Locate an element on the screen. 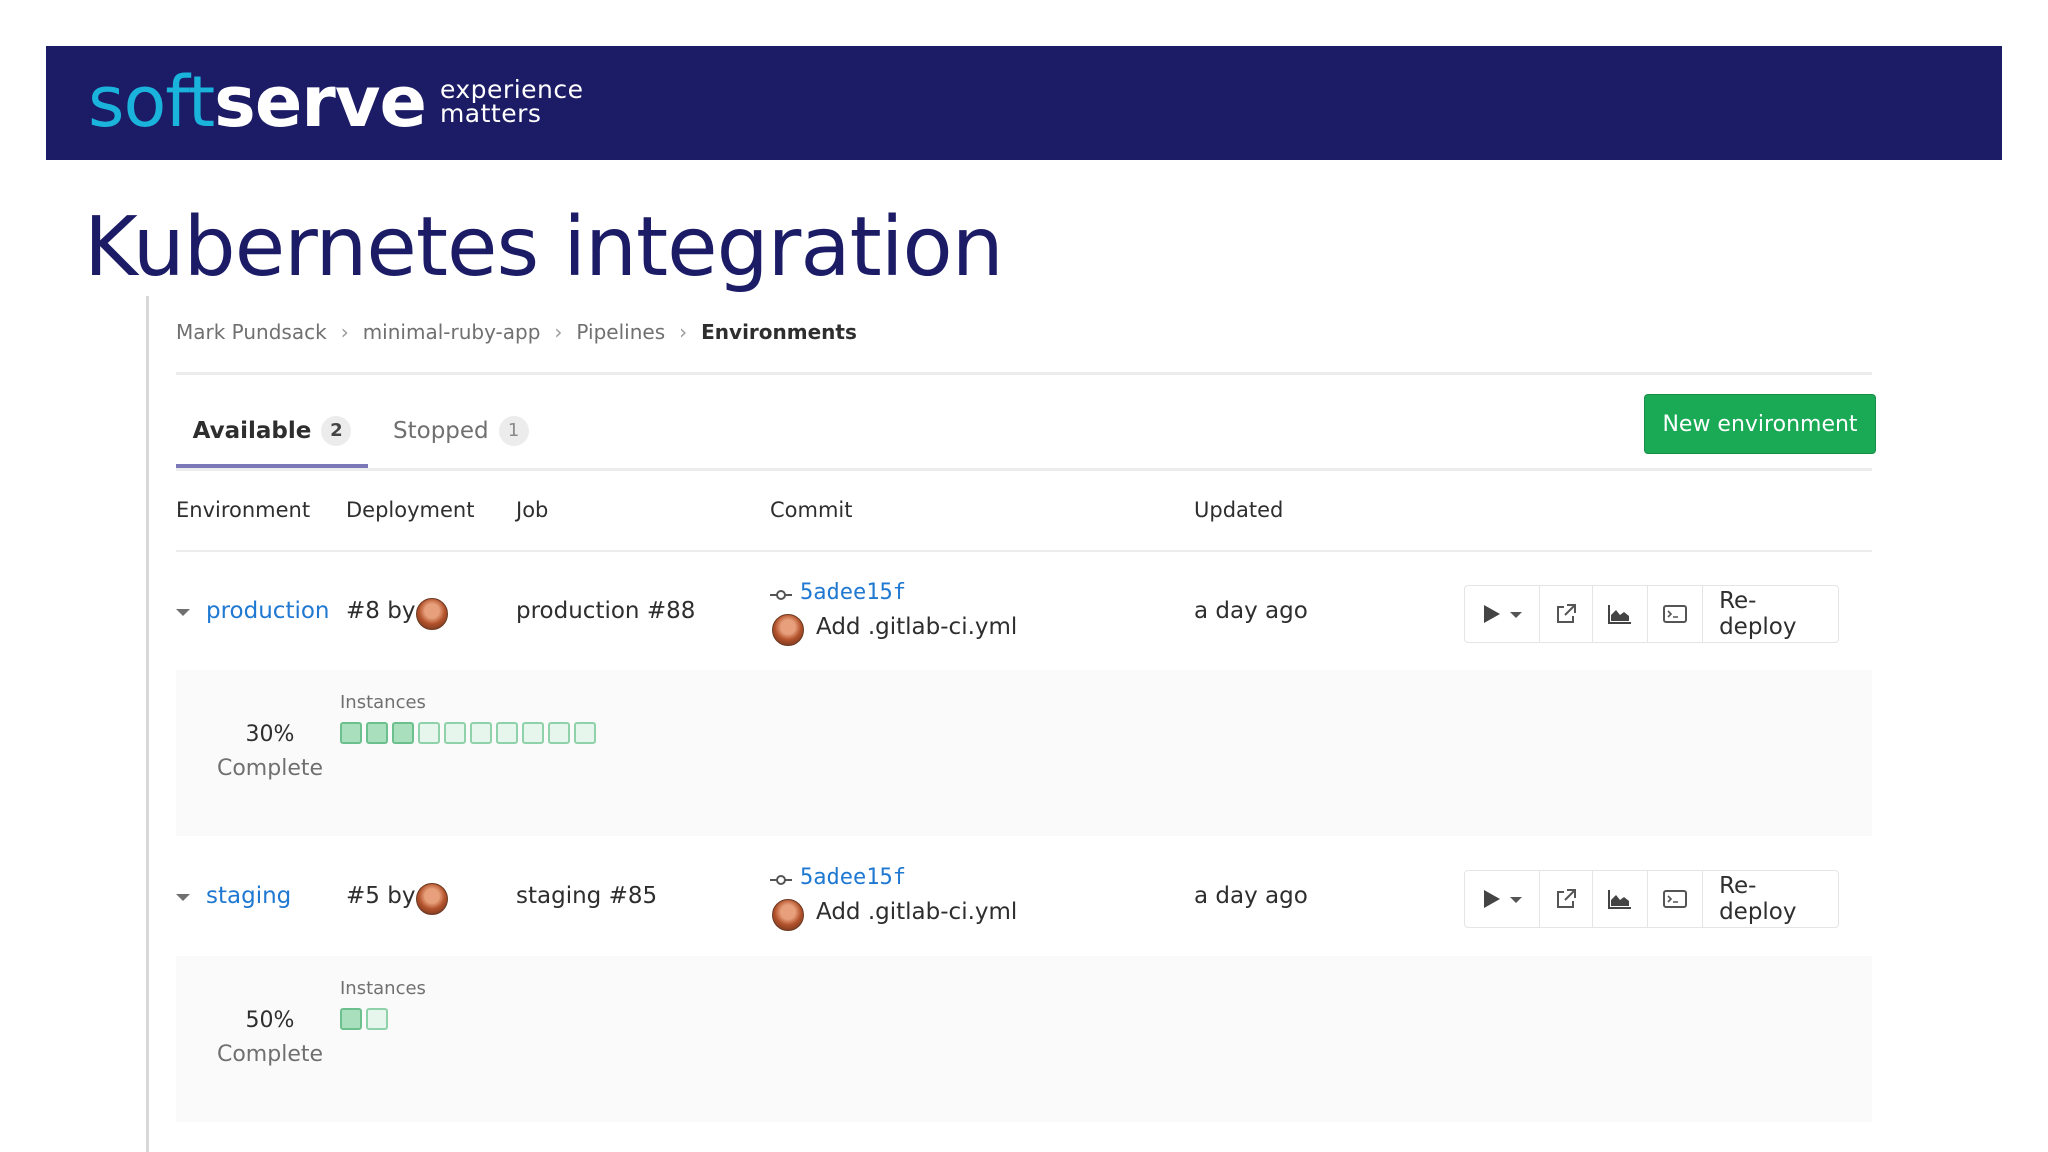 This screenshot has width=2048, height=1152. job-link: production #88 is located at coordinates (605, 611).